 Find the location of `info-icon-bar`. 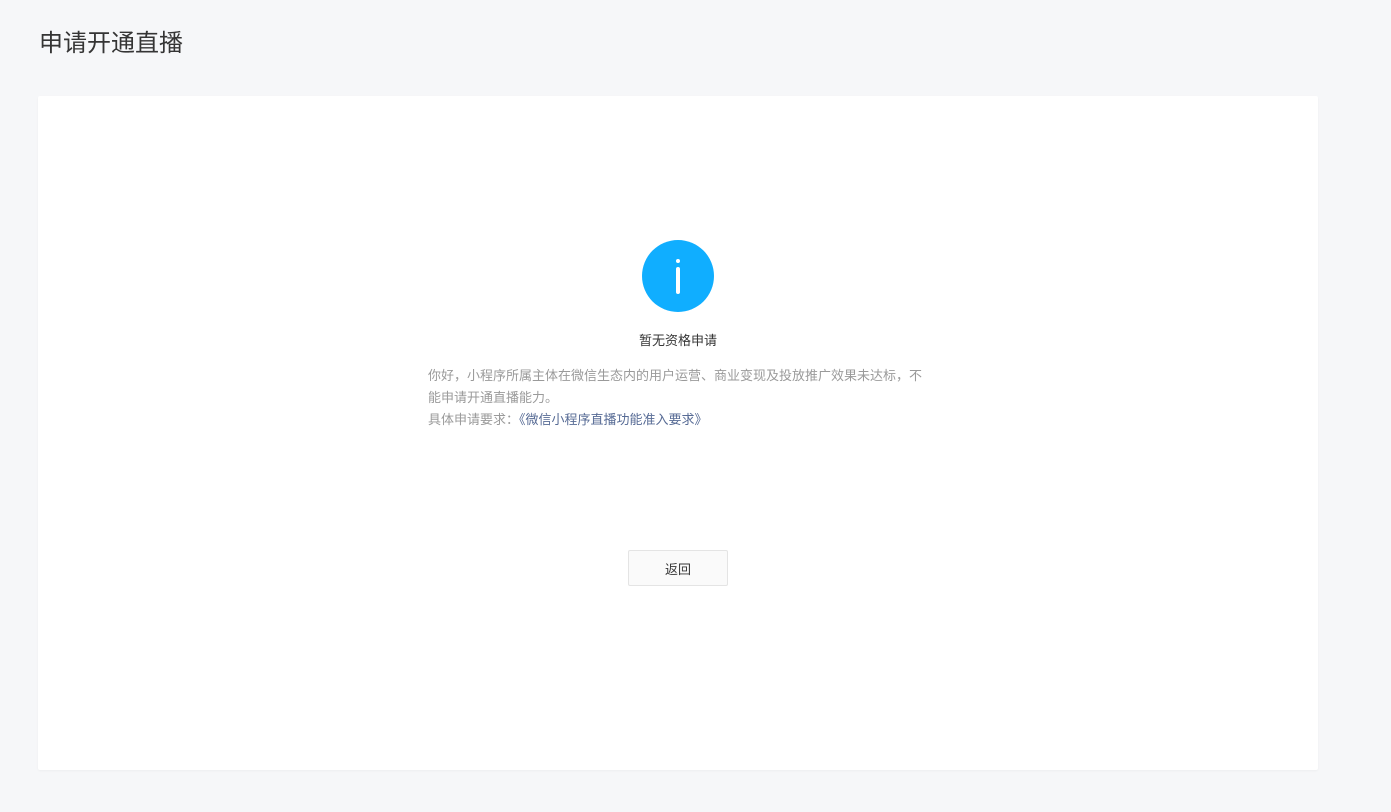

info-icon-bar is located at coordinates (678, 280).